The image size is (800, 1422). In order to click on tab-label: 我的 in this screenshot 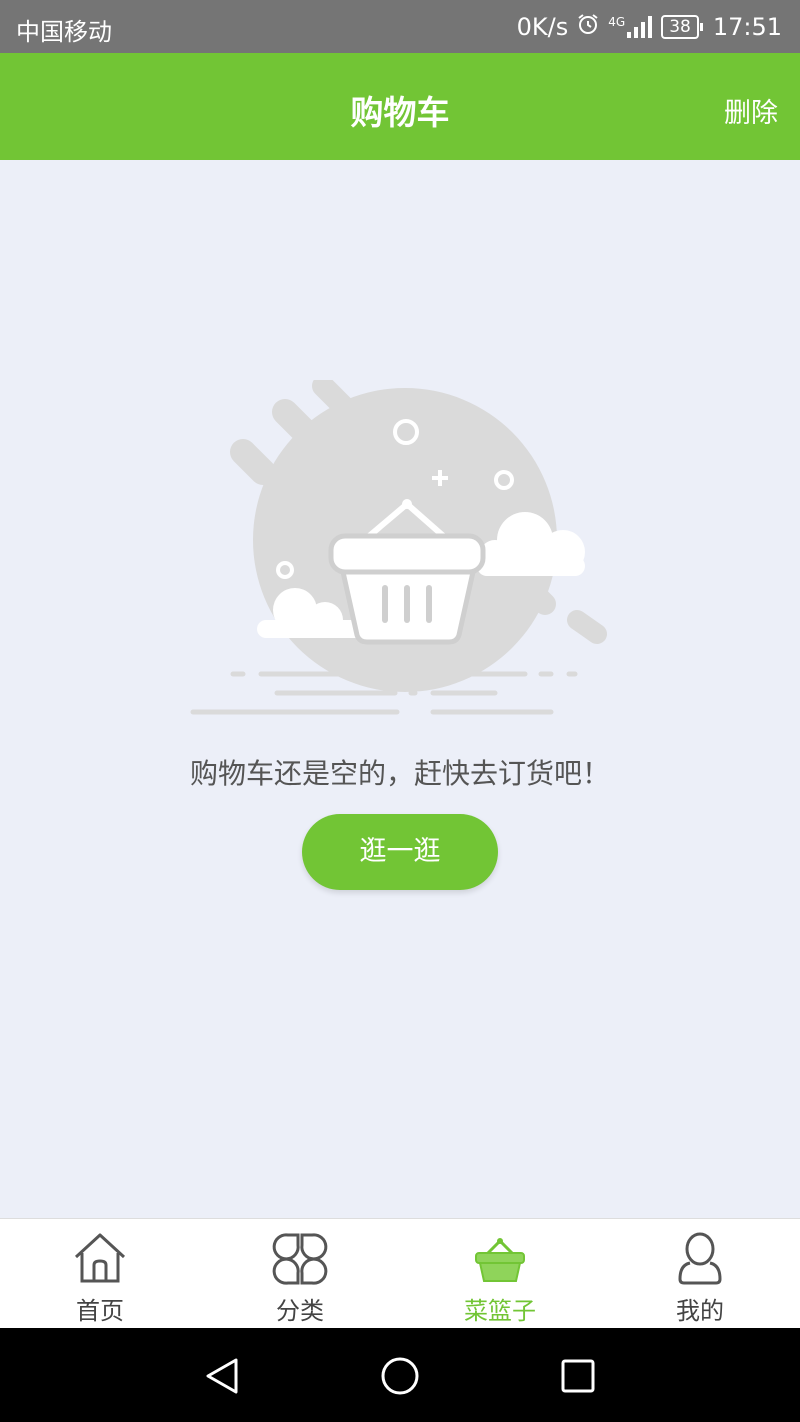, I will do `click(700, 1311)`.